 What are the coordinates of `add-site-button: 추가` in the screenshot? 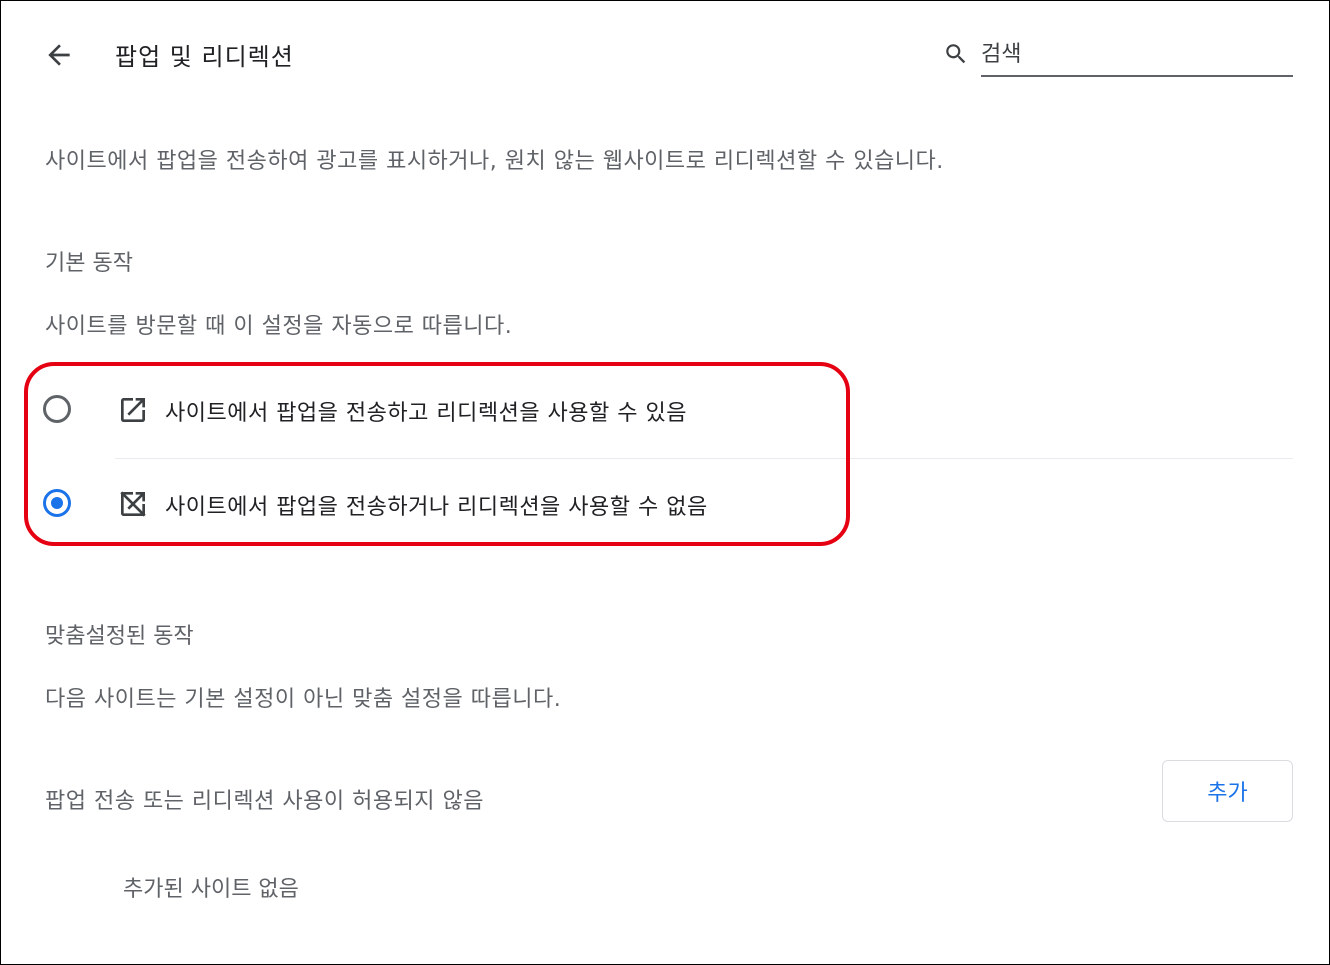 It's located at (1227, 791).